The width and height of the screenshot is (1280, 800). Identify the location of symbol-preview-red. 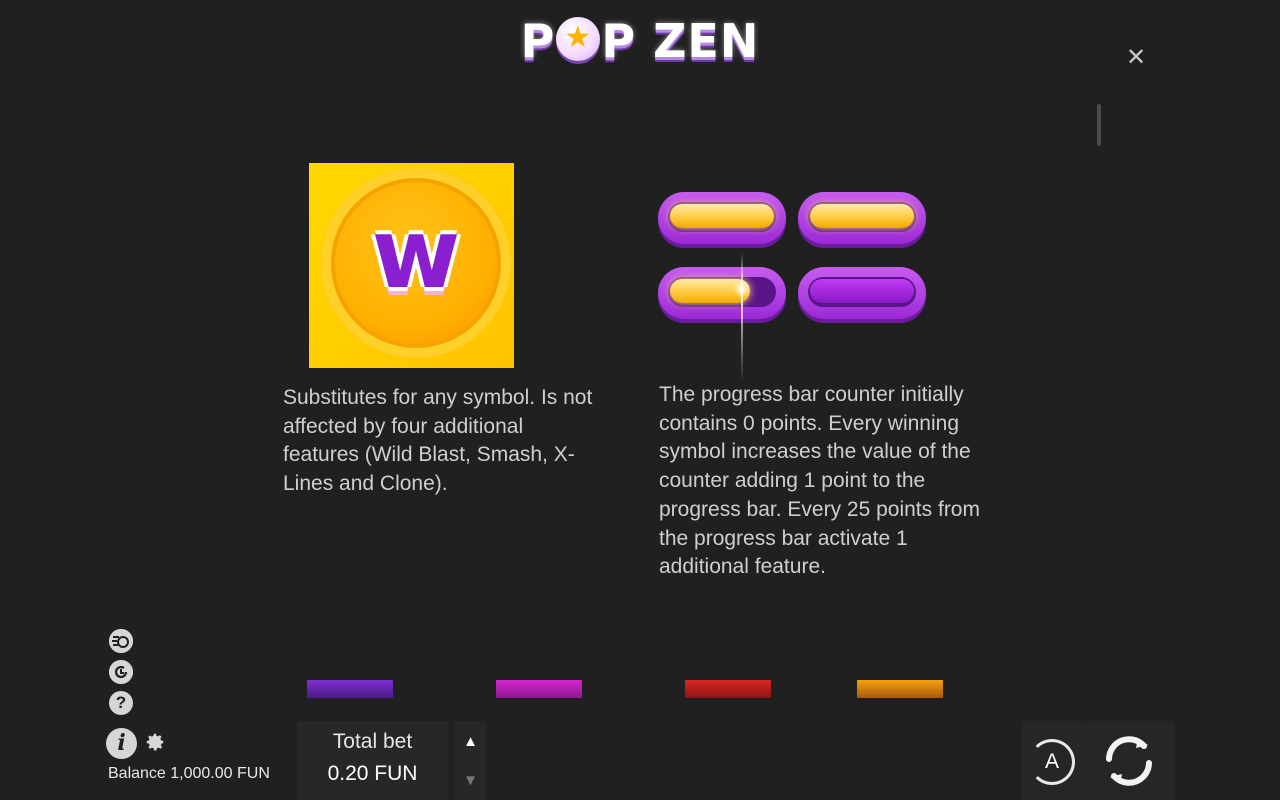
(728, 689).